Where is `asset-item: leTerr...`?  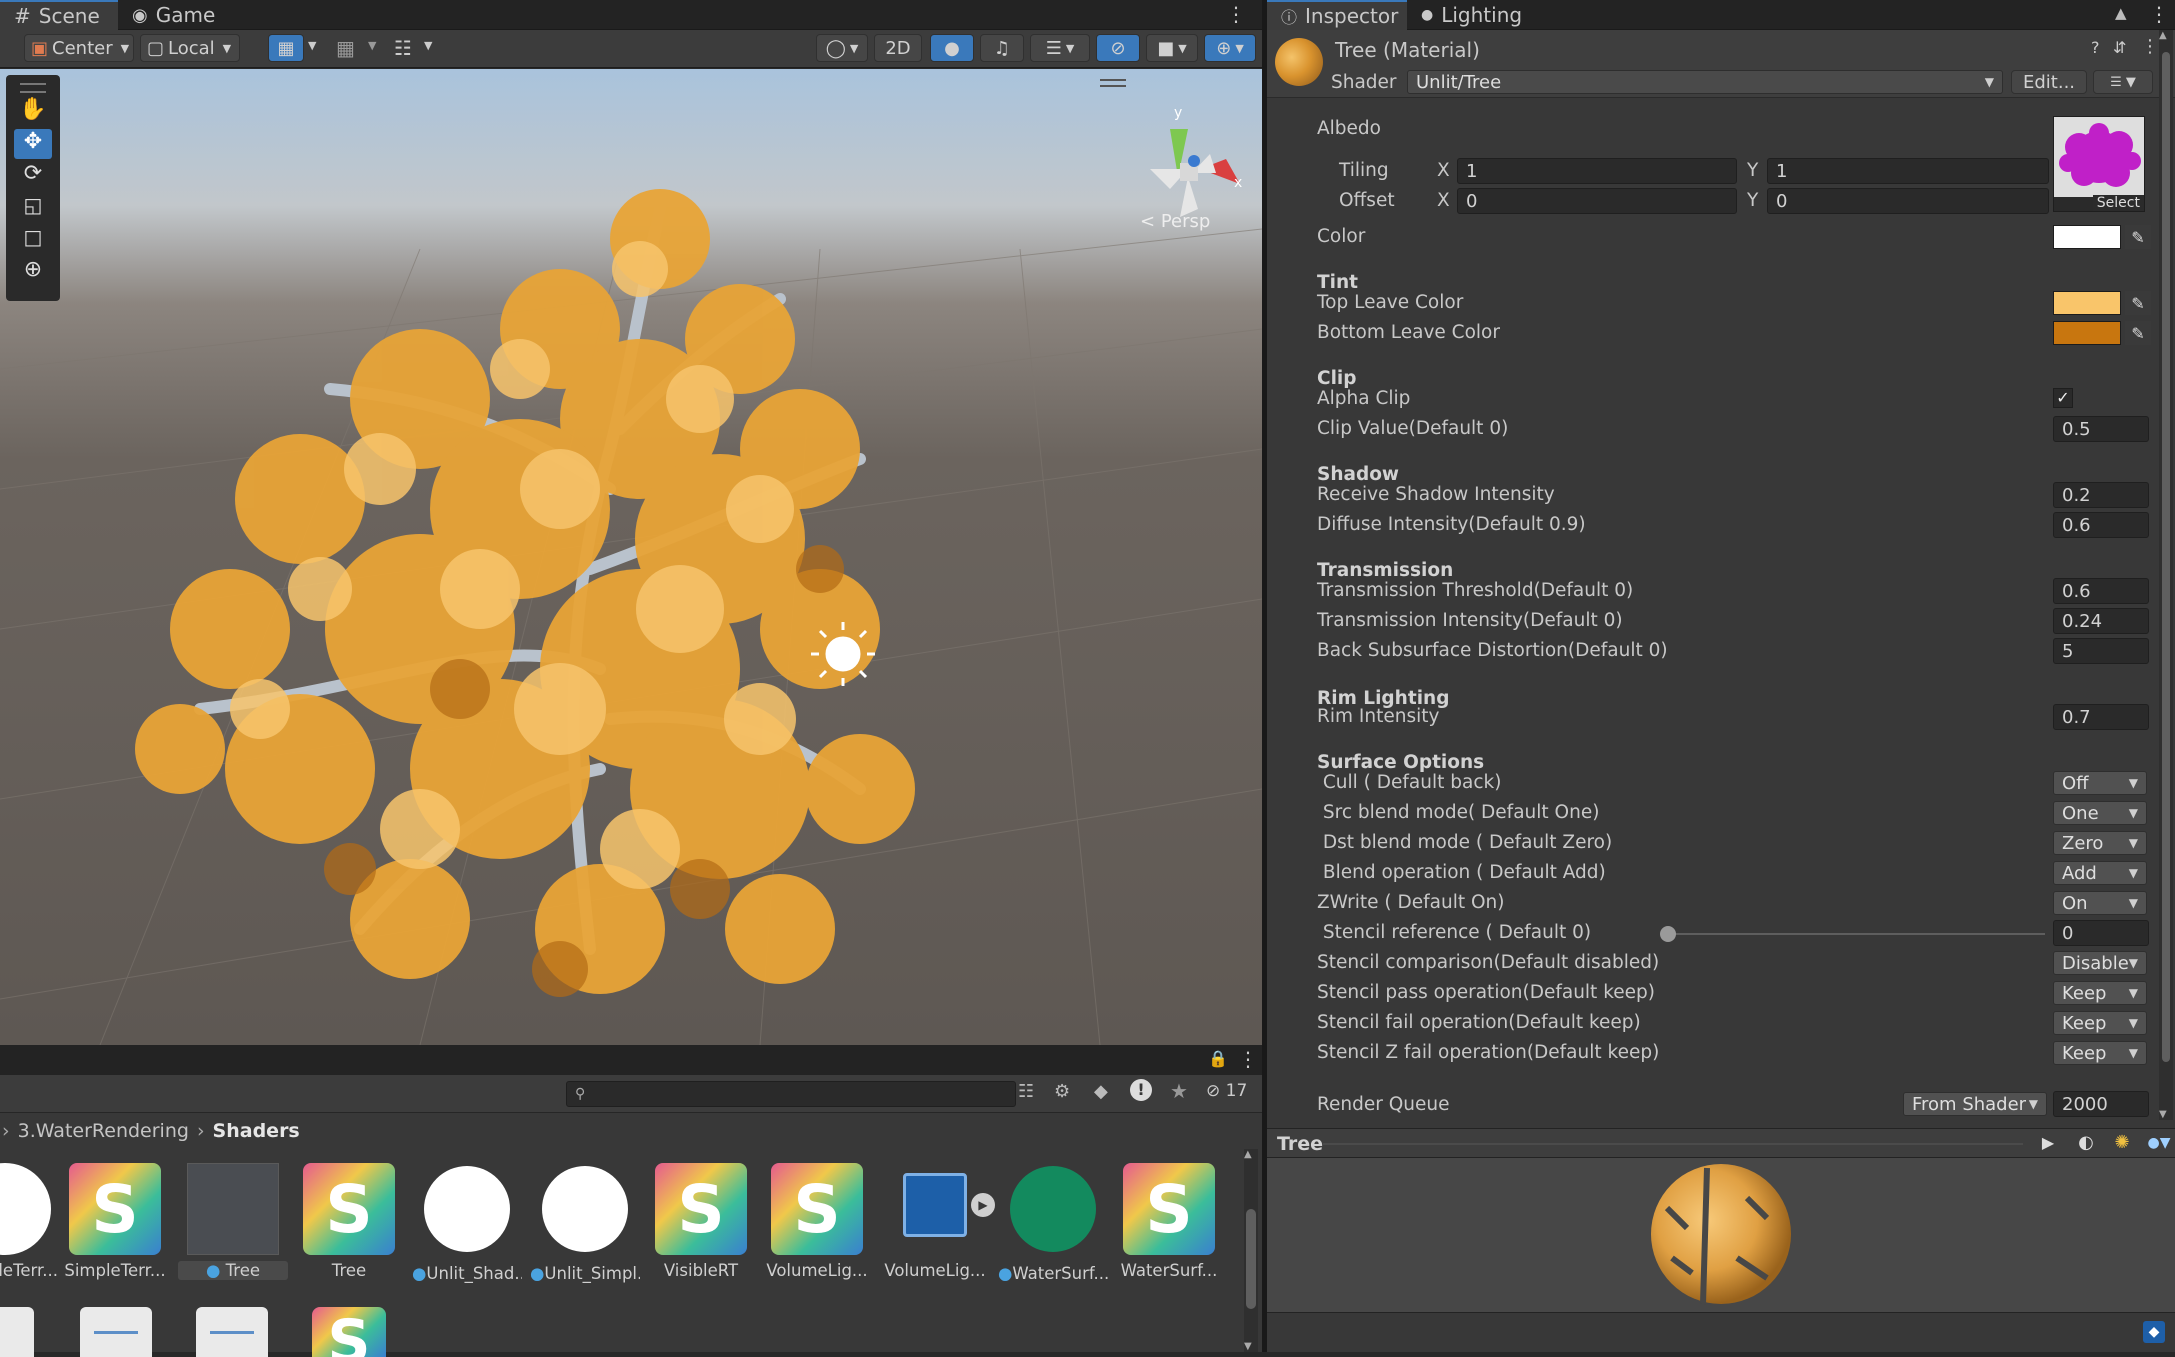
asset-item: leTerr... is located at coordinates (30, 1221).